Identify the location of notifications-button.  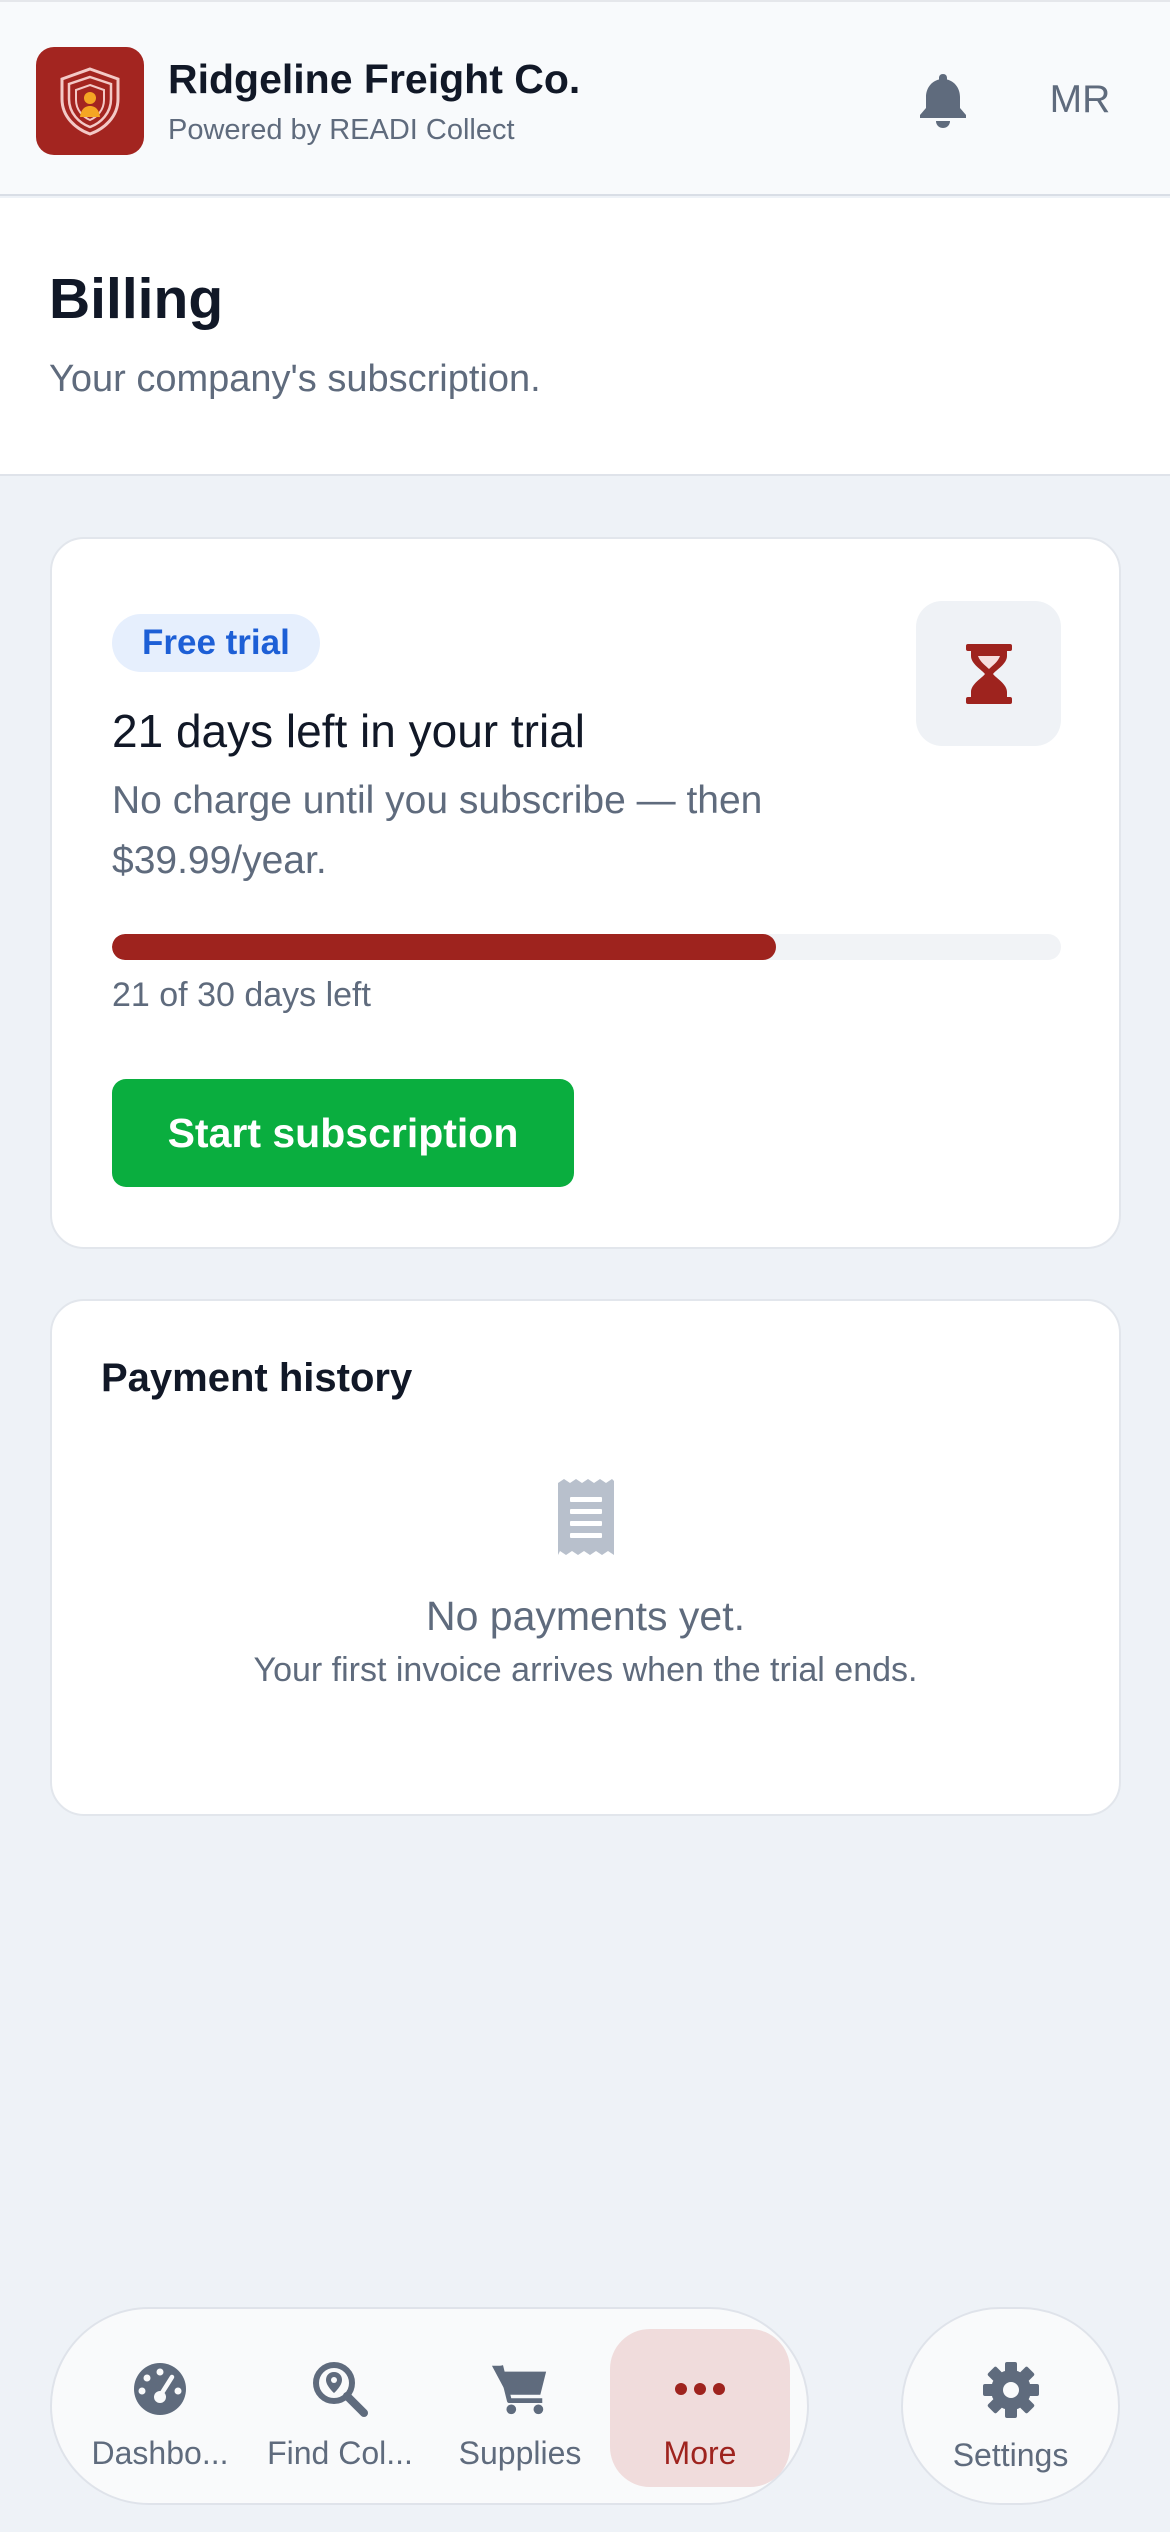
(943, 100).